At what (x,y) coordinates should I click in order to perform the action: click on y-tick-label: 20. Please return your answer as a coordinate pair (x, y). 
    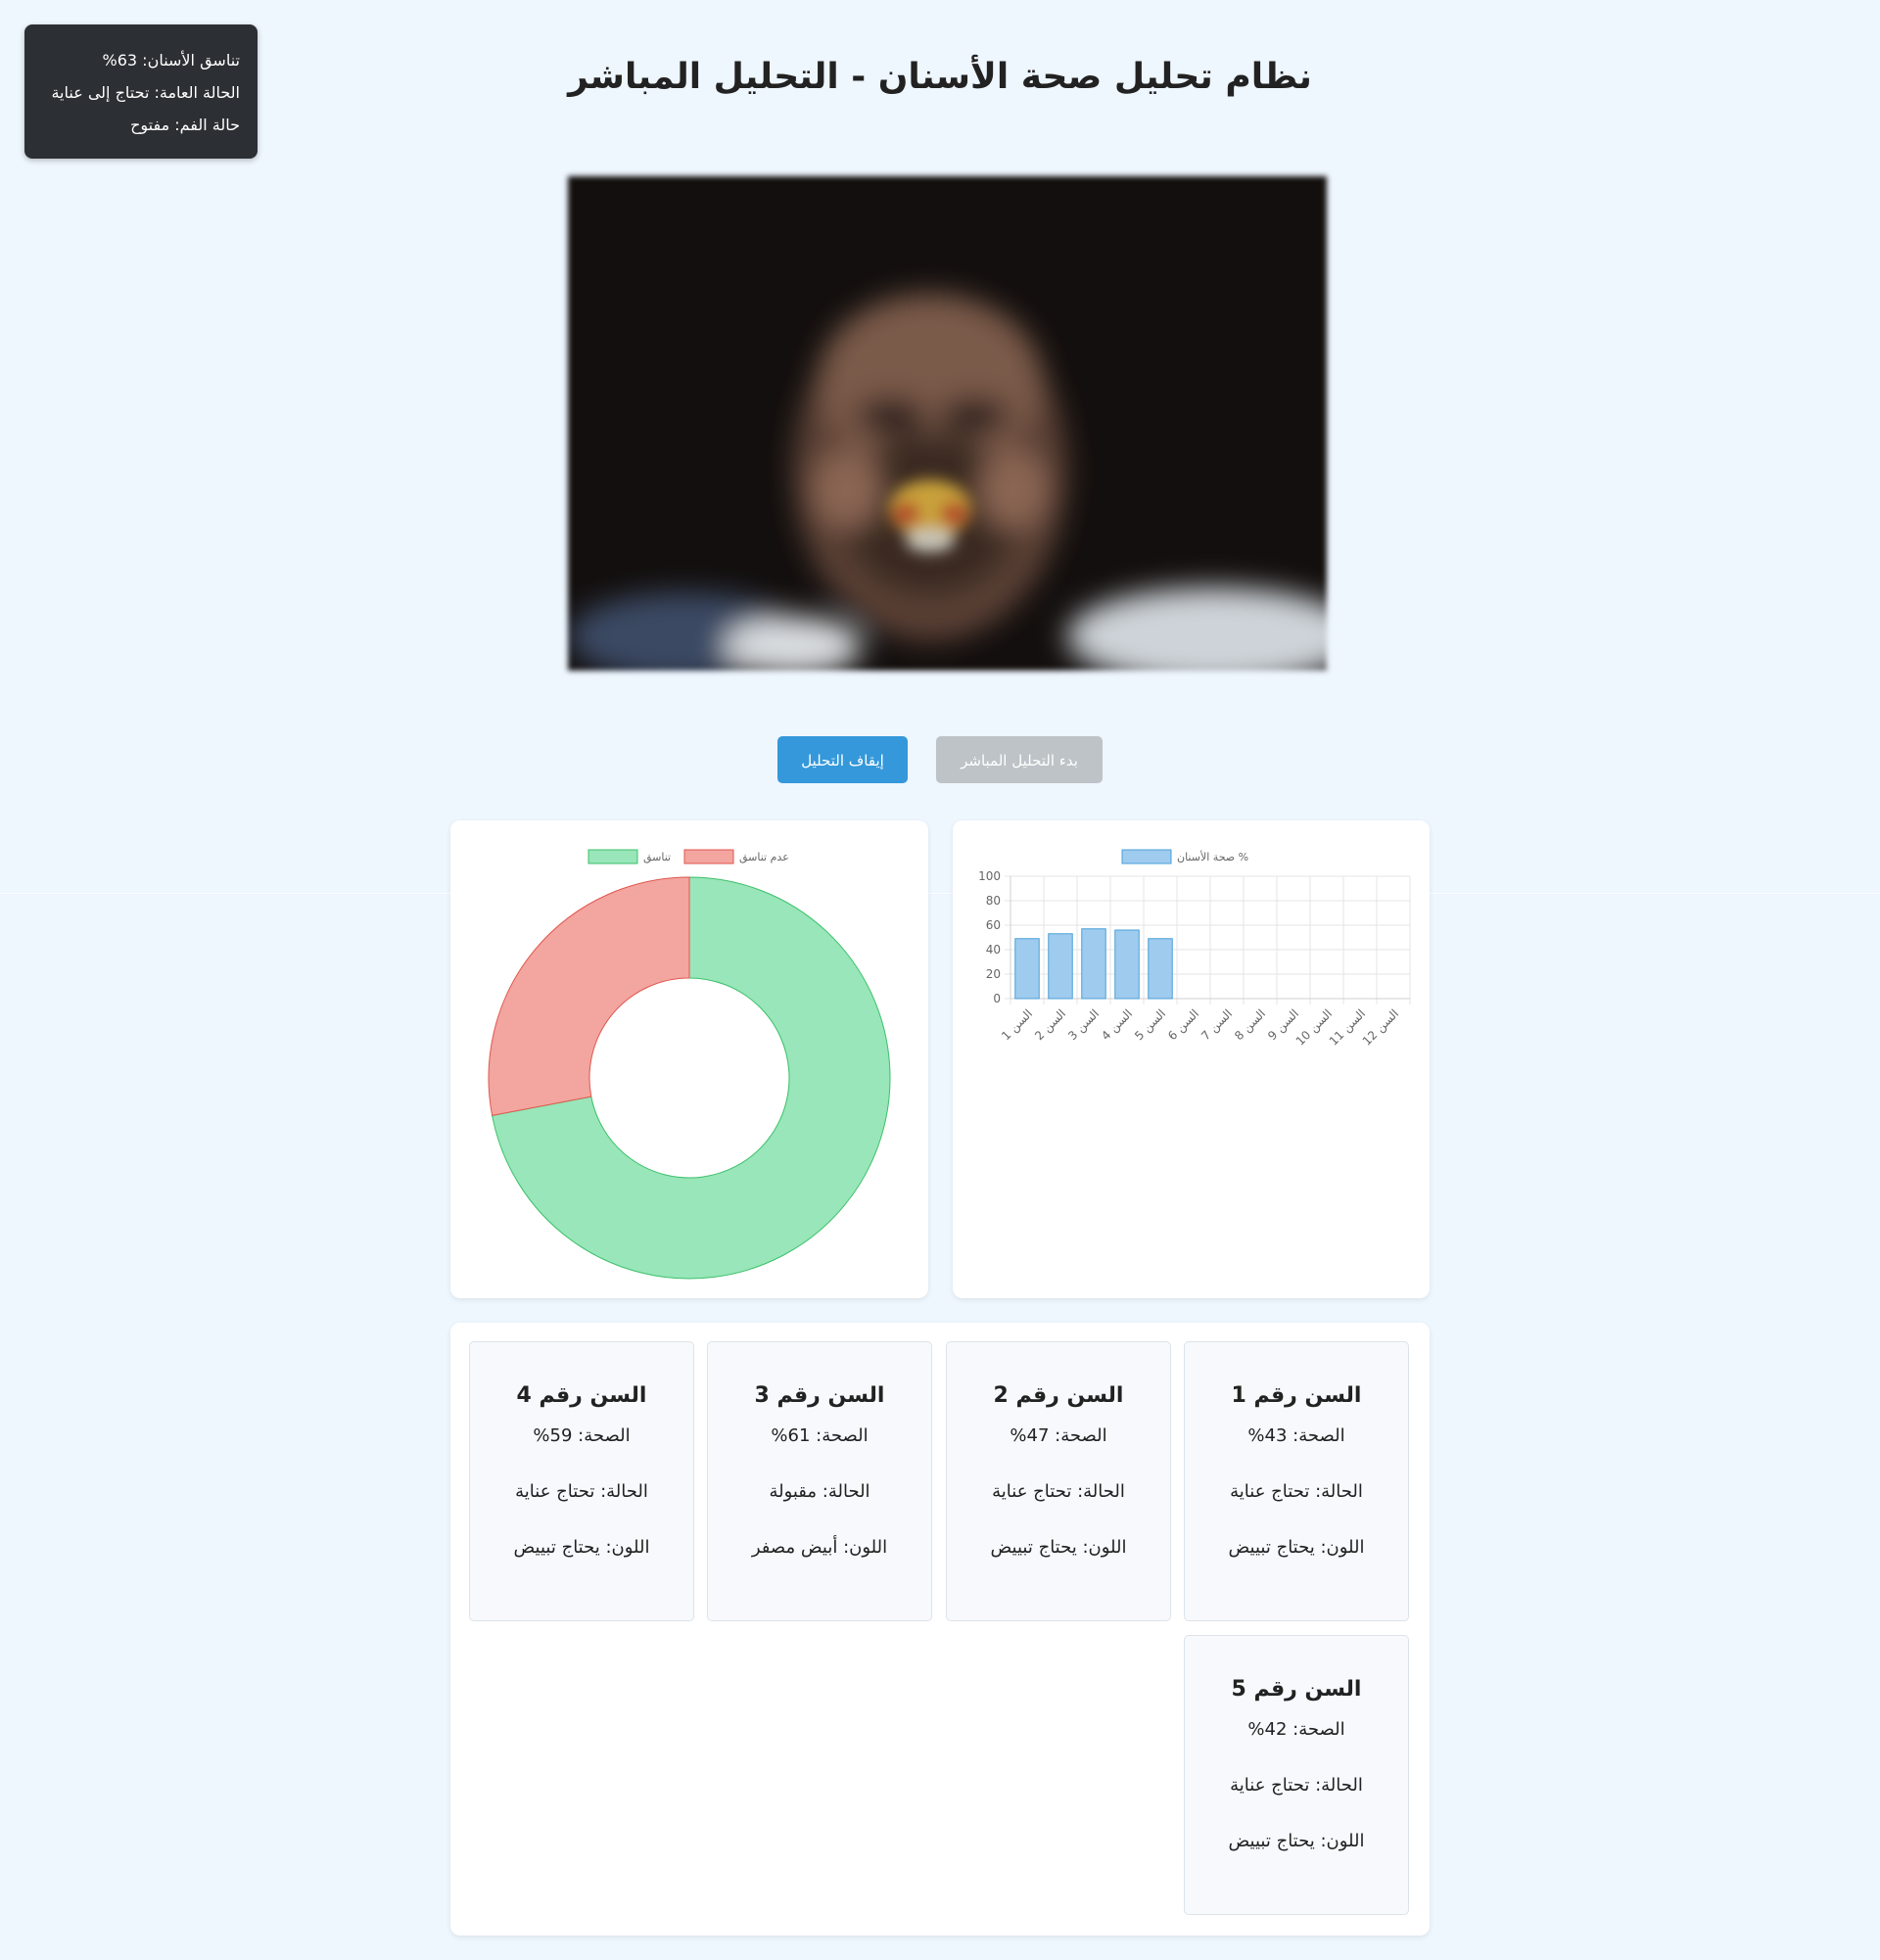
    Looking at the image, I should click on (993, 974).